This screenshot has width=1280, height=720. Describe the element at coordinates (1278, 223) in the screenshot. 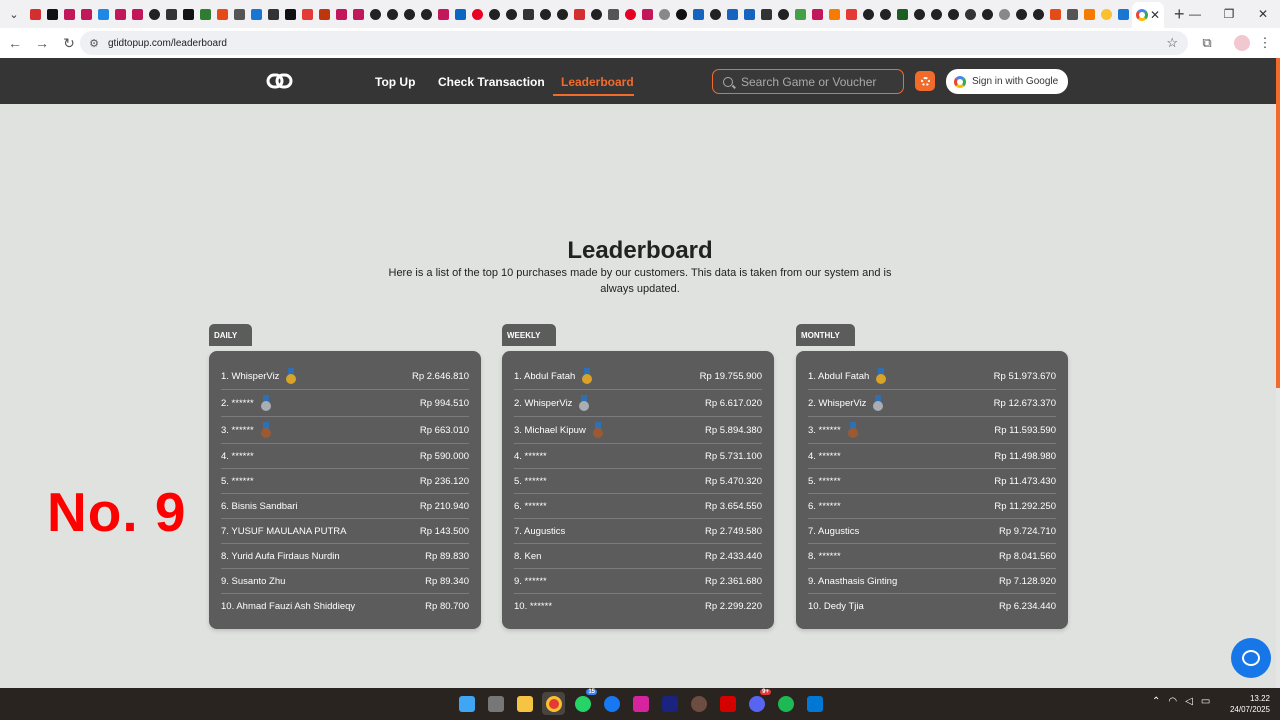

I see `scrollbar-thumb` at that location.